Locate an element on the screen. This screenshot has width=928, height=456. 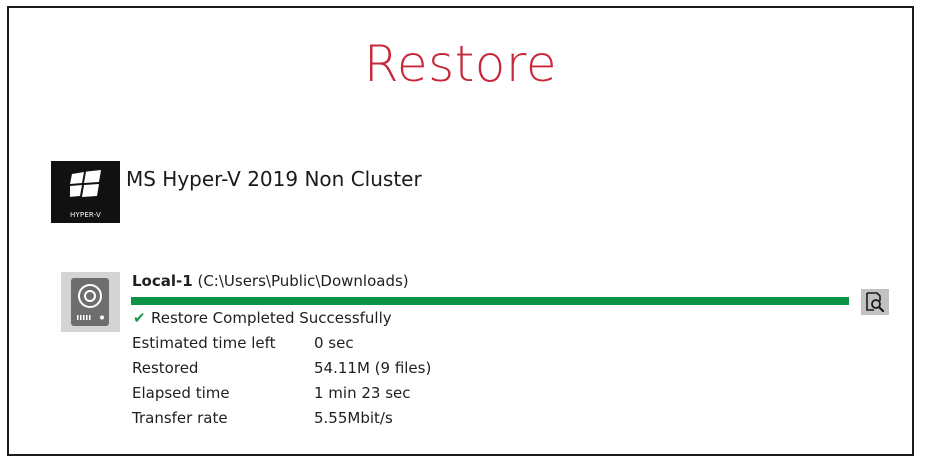
stat-value: 54.11M (9 files) is located at coordinates (373, 368).